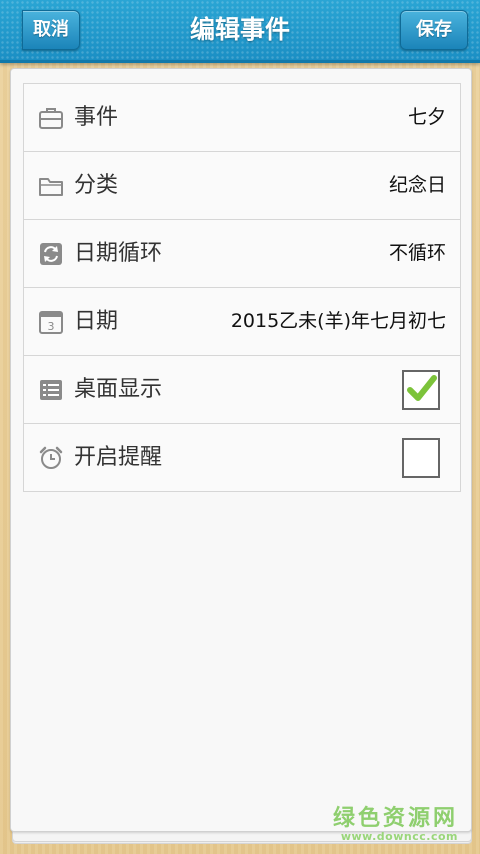 The image size is (480, 854). Describe the element at coordinates (242, 390) in the screenshot. I see `row-desktop-display: 桌面显示` at that location.